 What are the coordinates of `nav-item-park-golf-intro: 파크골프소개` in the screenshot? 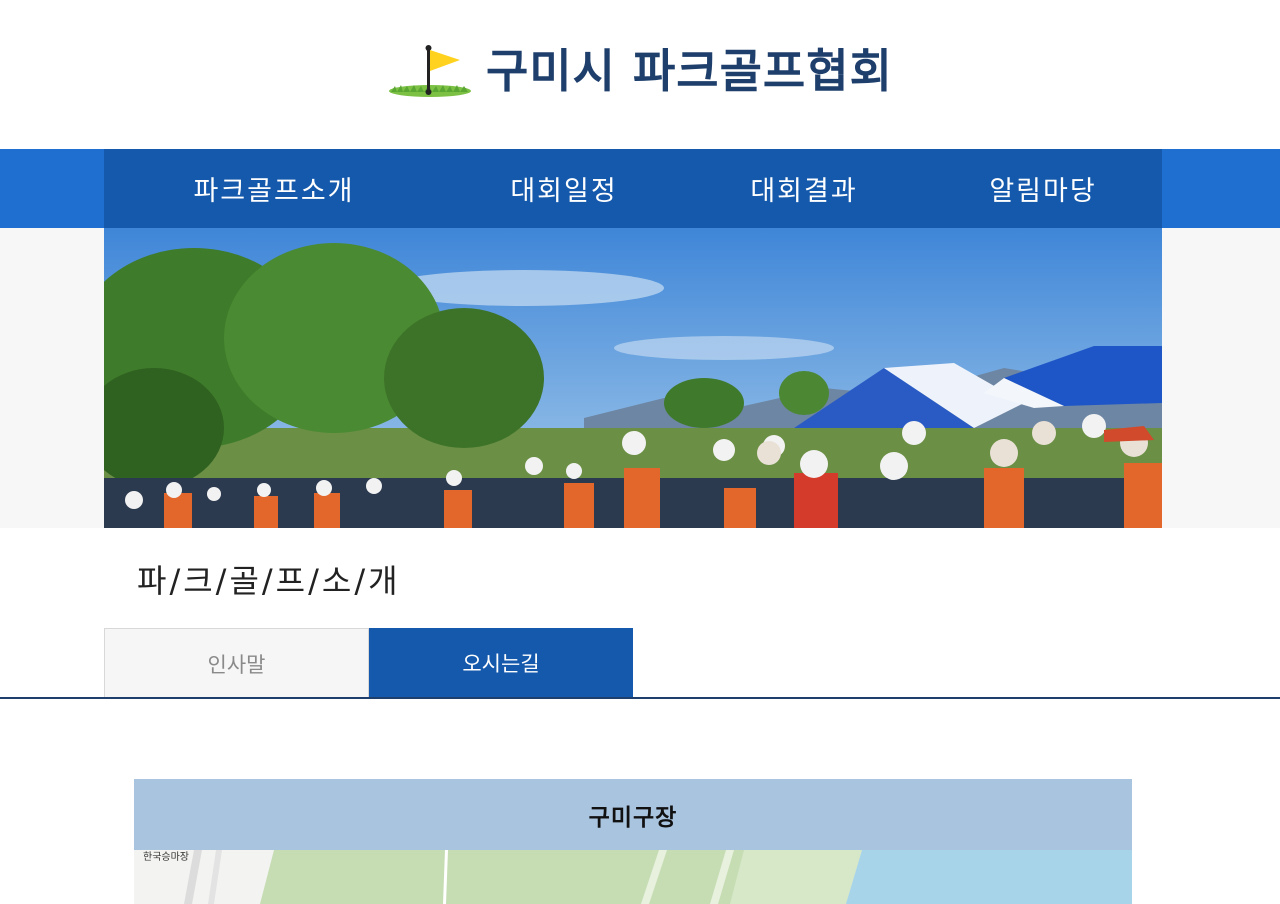 It's located at (274, 188).